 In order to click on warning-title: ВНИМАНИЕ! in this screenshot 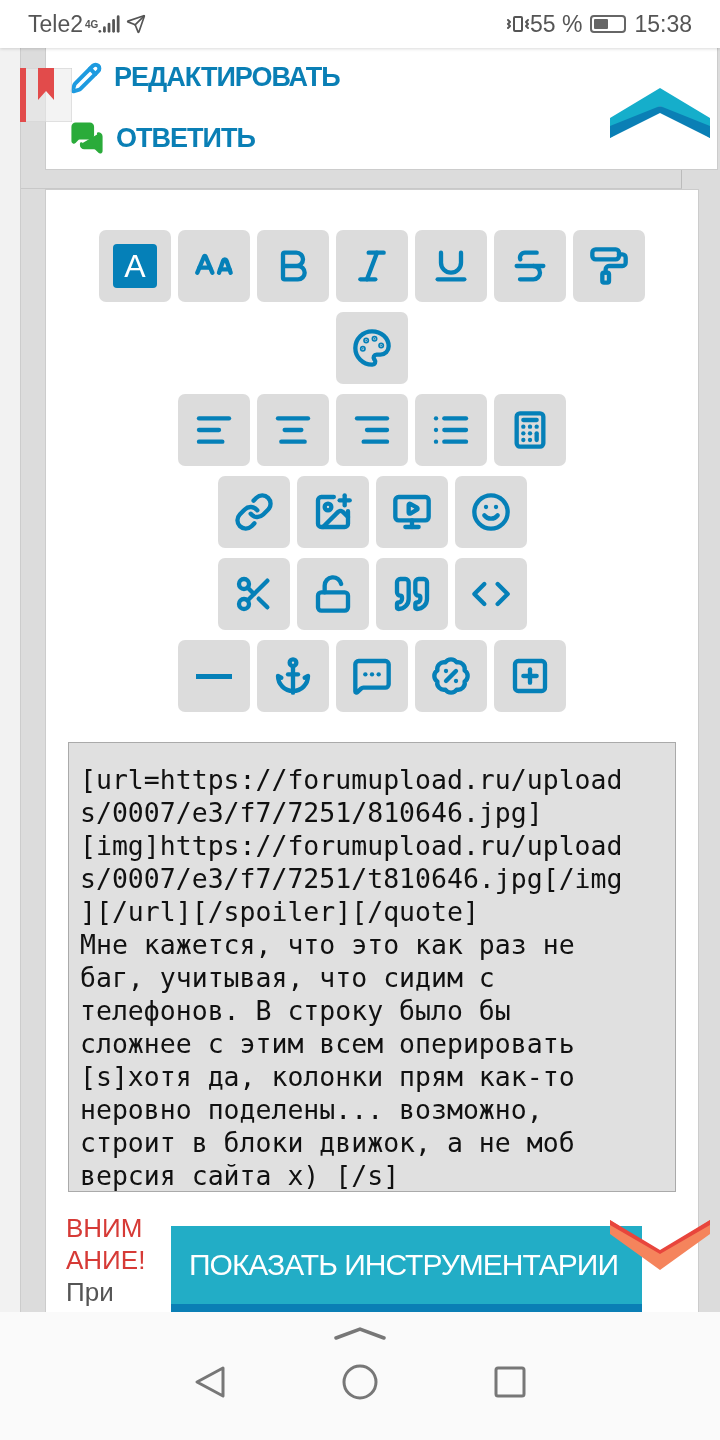, I will do `click(106, 1244)`.